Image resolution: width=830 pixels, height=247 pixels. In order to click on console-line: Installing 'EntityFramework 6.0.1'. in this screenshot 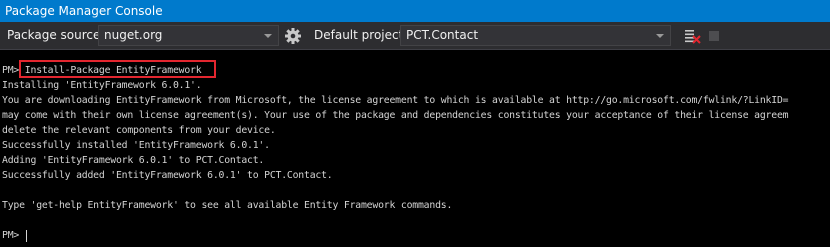, I will do `click(102, 85)`.